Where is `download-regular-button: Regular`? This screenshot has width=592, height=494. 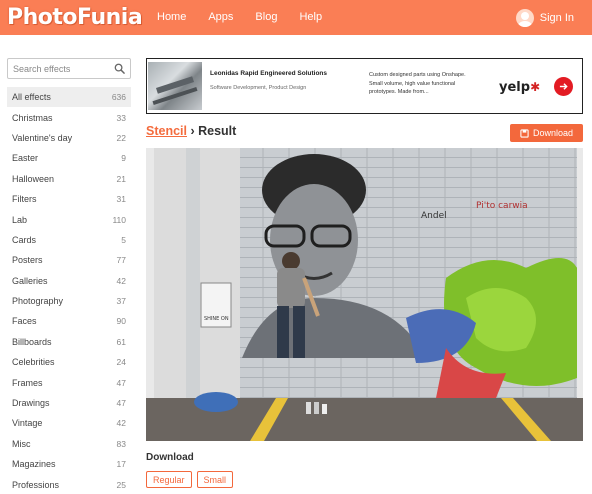
download-regular-button: Regular is located at coordinates (169, 479).